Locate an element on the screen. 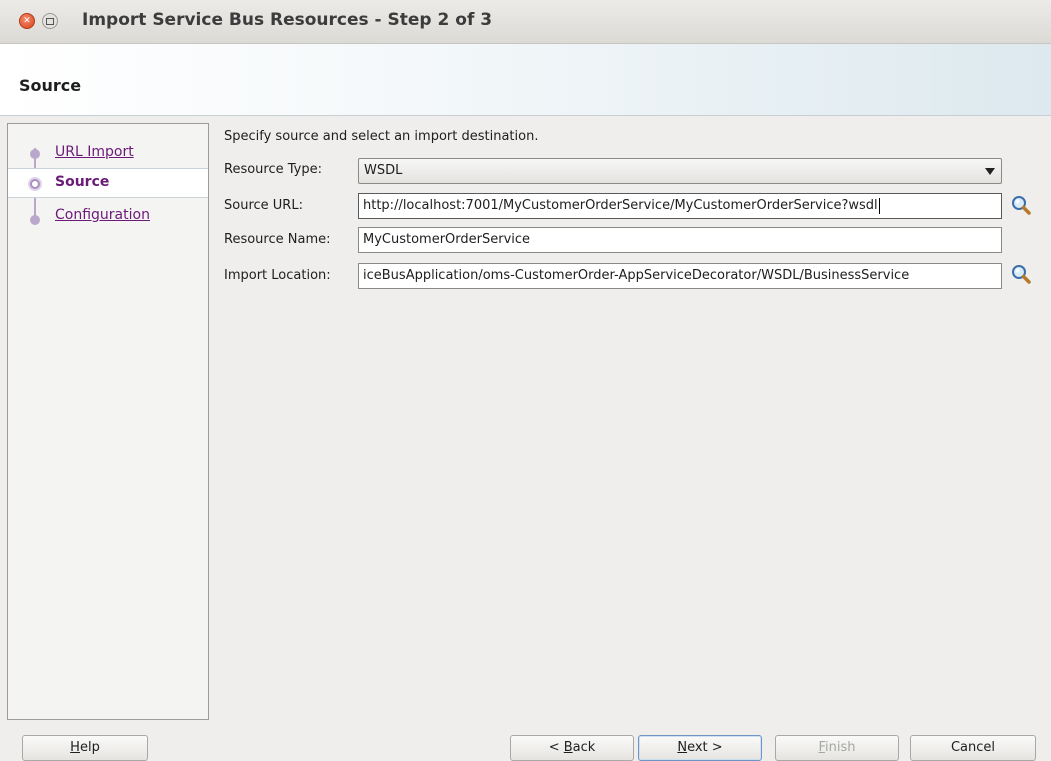 This screenshot has height=761, width=1051. text-caret is located at coordinates (879, 205).